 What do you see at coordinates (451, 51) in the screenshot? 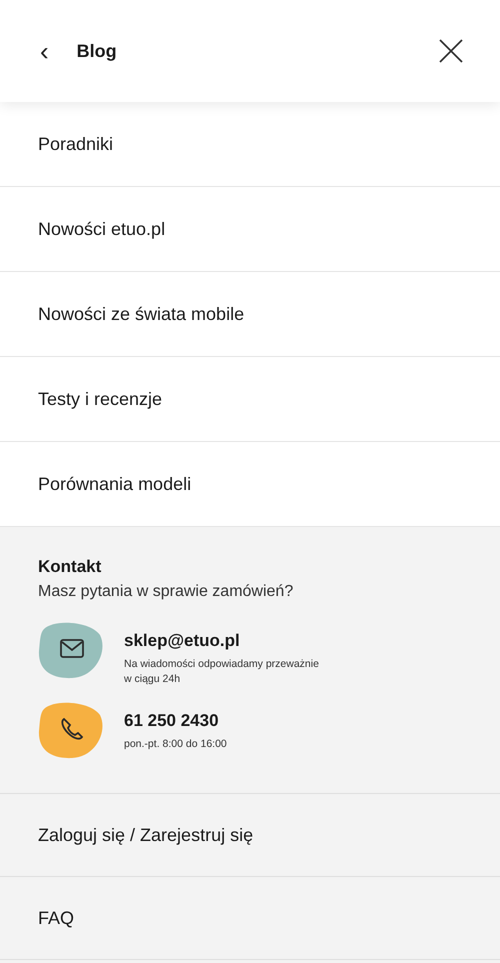
I see `close-icon` at bounding box center [451, 51].